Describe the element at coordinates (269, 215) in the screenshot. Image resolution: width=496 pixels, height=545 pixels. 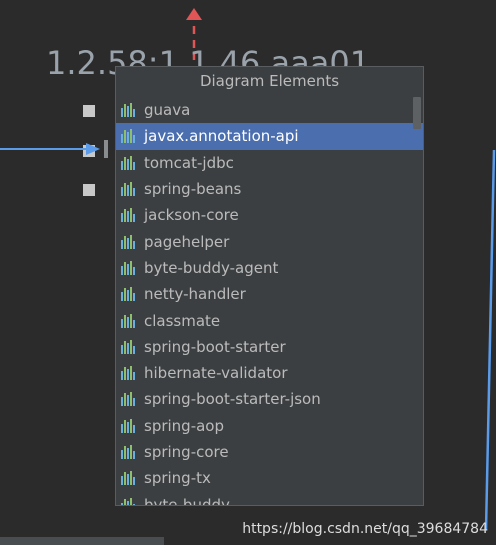
I see `list-item: jackson-core` at that location.